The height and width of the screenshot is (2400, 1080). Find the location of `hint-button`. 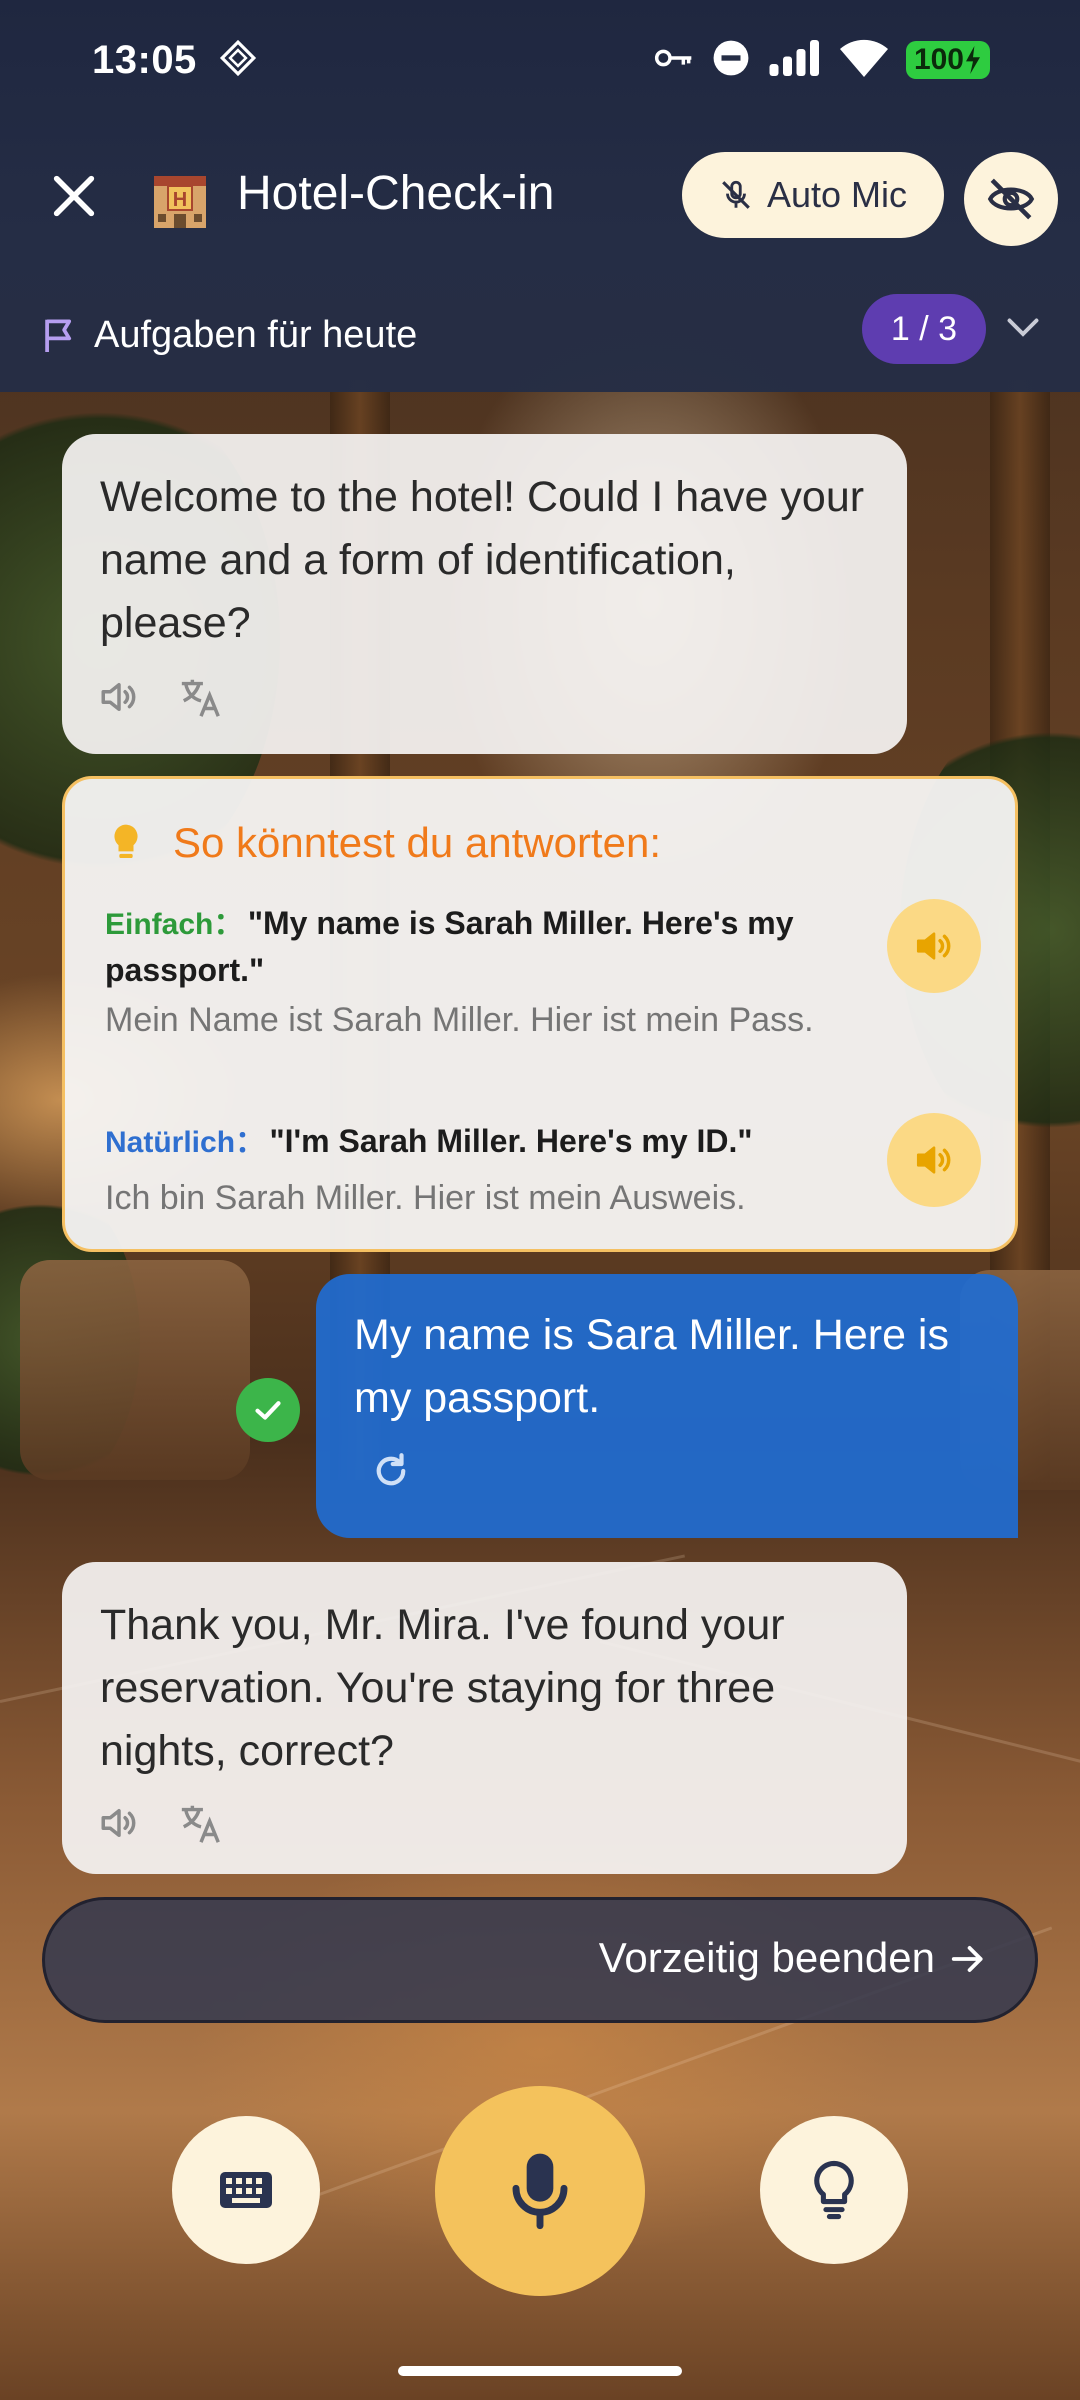

hint-button is located at coordinates (834, 2190).